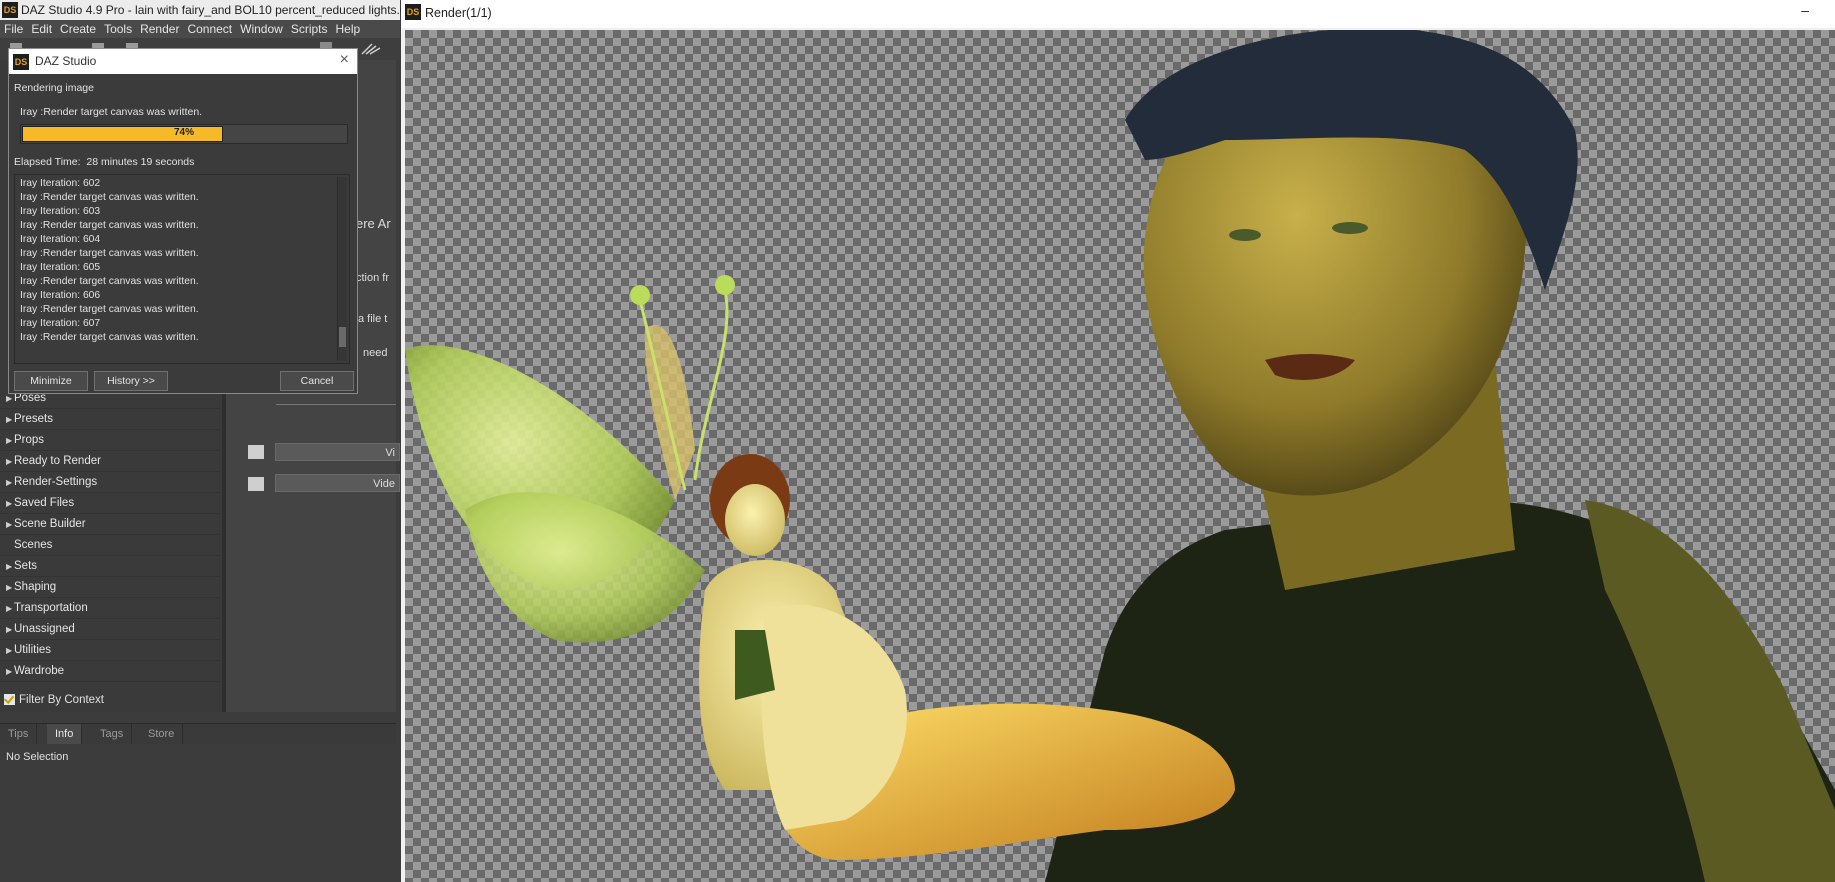 The height and width of the screenshot is (882, 1835). Describe the element at coordinates (110, 608) in the screenshot. I see `category-item: ▶ Transportation` at that location.